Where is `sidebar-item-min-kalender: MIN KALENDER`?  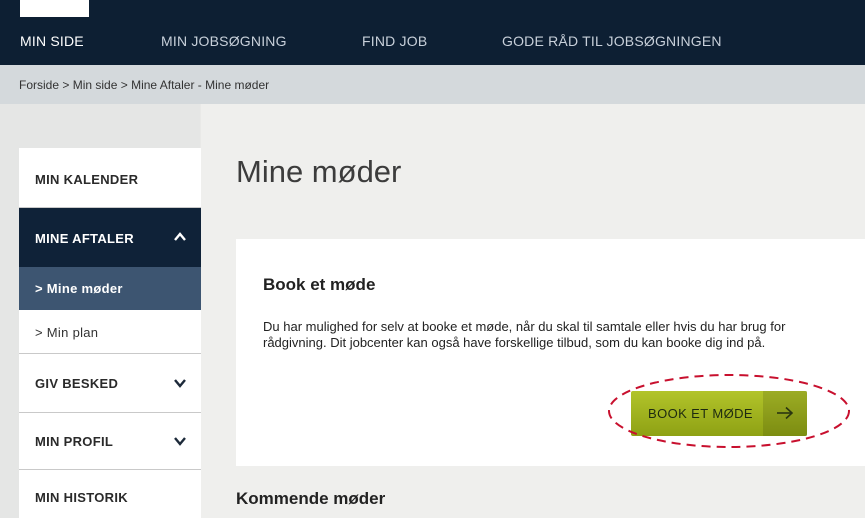 sidebar-item-min-kalender: MIN KALENDER is located at coordinates (110, 178).